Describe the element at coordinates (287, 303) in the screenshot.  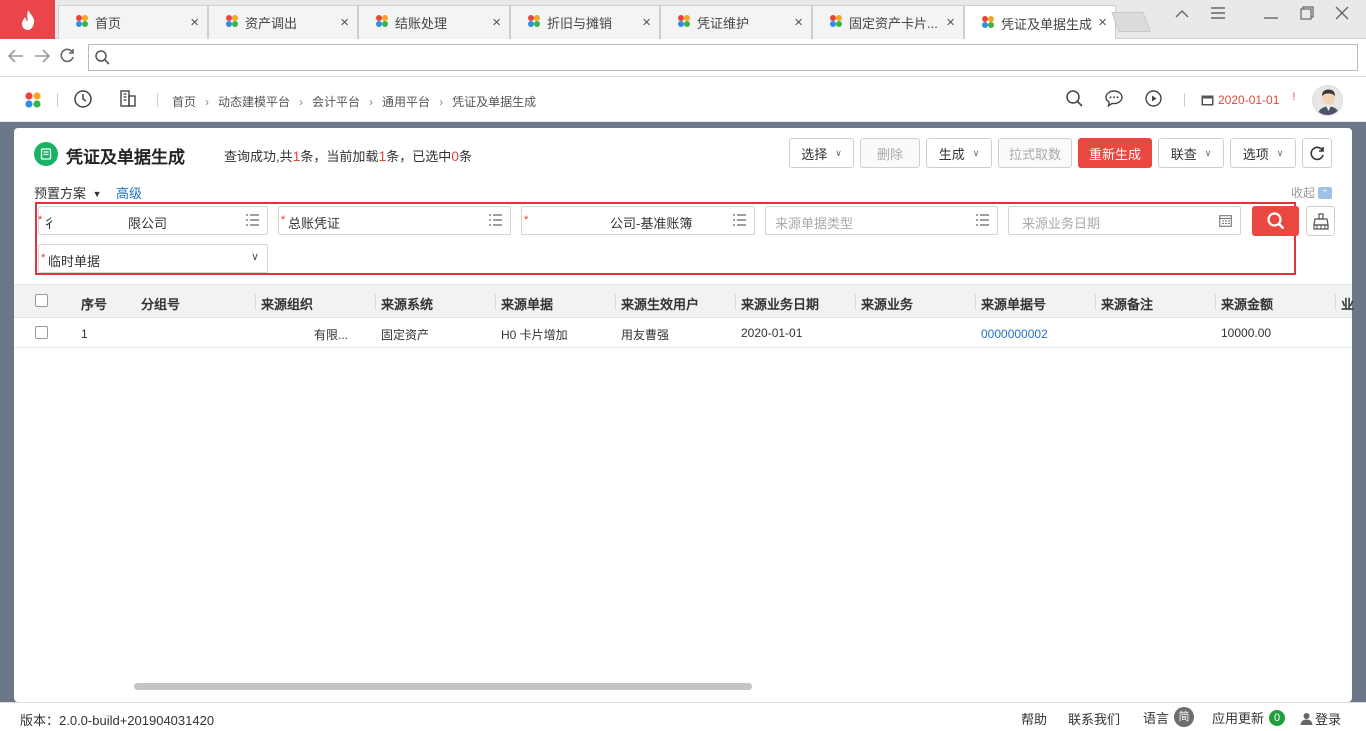
I see `column-header: 来源组织` at that location.